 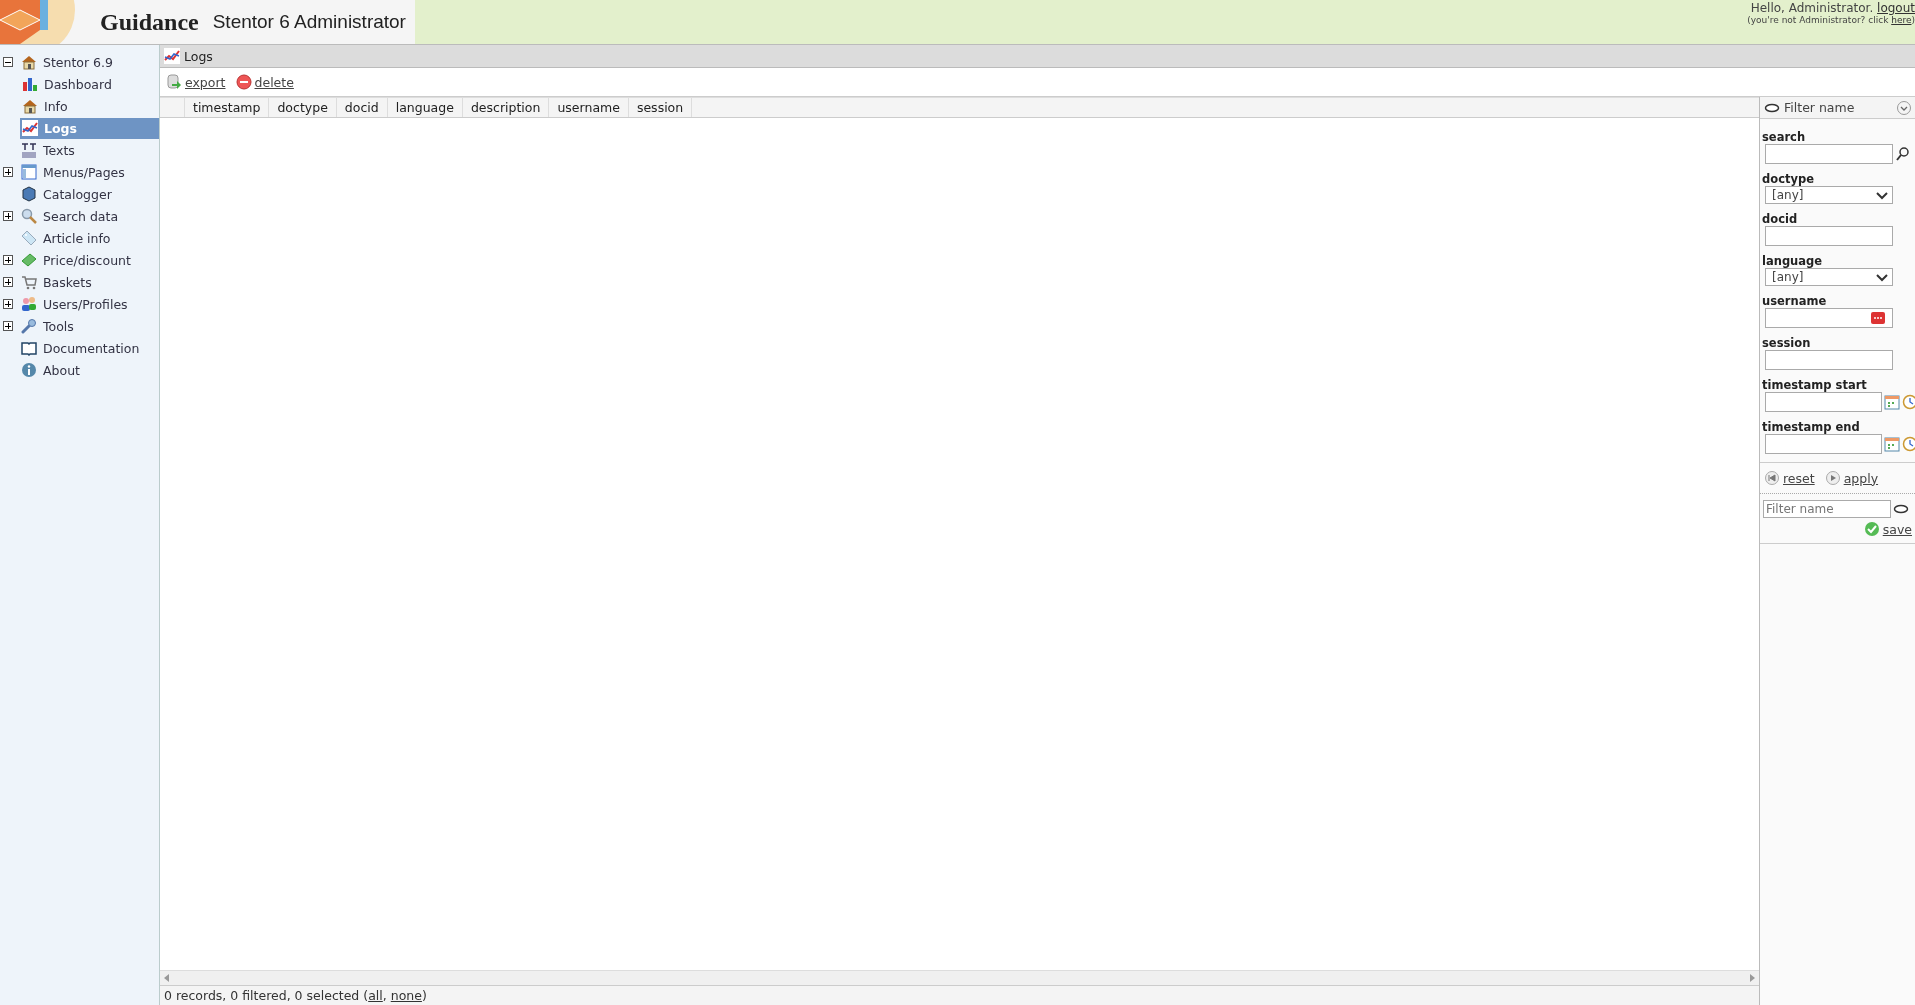 What do you see at coordinates (375, 995) in the screenshot?
I see `select-link: all` at bounding box center [375, 995].